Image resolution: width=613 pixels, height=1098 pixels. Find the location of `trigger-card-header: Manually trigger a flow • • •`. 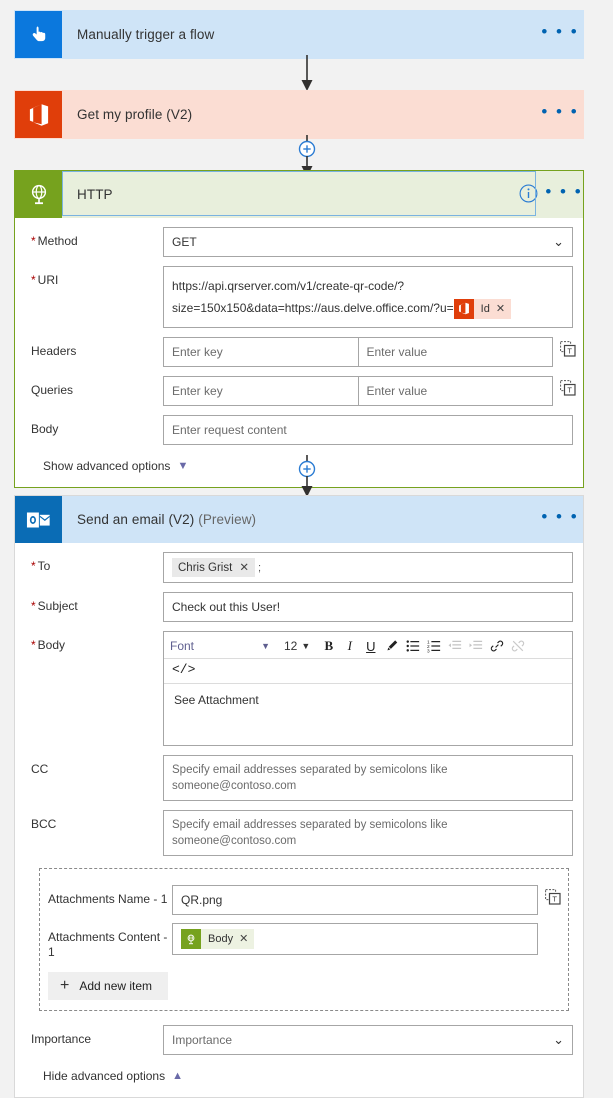

trigger-card-header: Manually trigger a flow • • • is located at coordinates (299, 34).